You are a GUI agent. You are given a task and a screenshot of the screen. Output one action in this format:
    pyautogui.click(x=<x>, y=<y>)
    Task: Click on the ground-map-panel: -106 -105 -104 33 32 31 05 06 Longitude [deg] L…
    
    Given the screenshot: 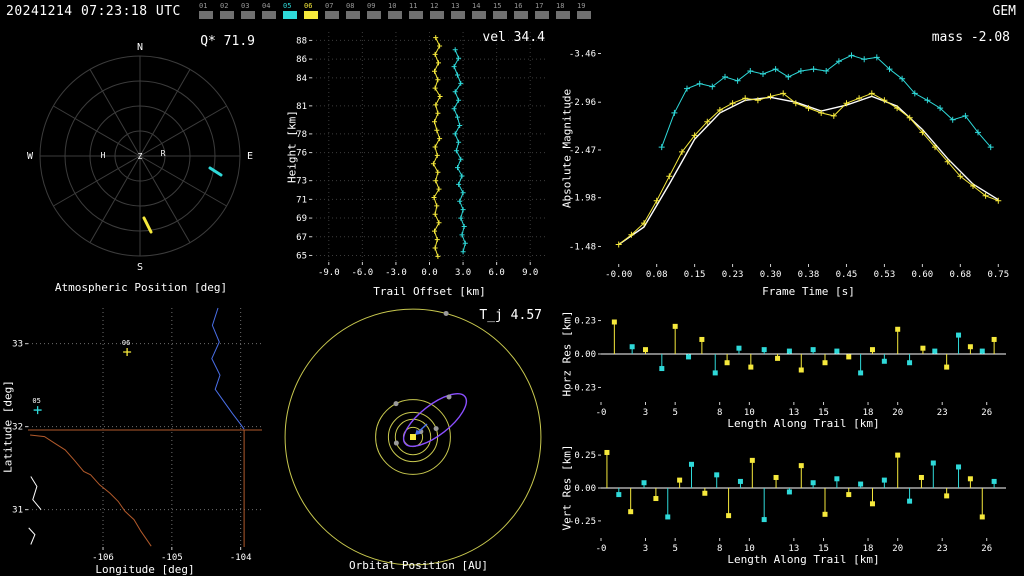 What is the action you would take?
    pyautogui.click(x=141, y=438)
    